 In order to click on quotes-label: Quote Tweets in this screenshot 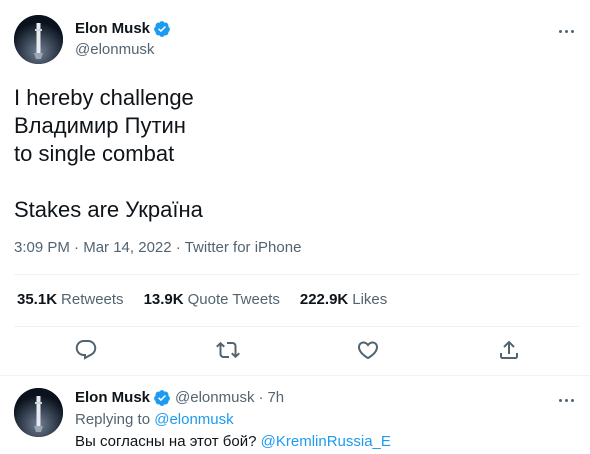, I will do `click(233, 299)`.